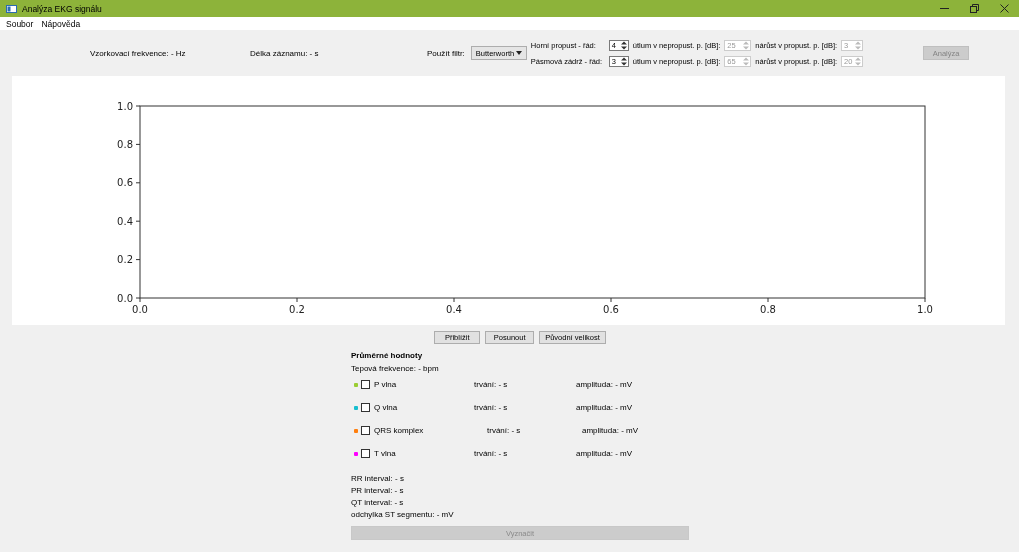 This screenshot has height=552, width=1019. Describe the element at coordinates (399, 430) in the screenshot. I see `wave-label: QRS komplex` at that location.